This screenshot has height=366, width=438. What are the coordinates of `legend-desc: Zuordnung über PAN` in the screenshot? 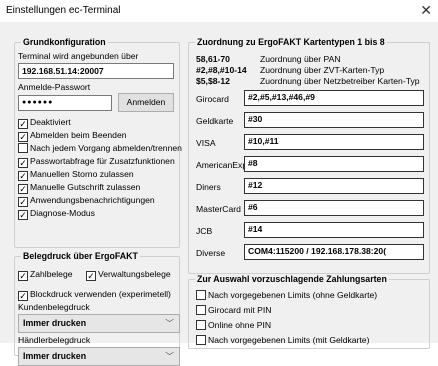 It's located at (300, 59).